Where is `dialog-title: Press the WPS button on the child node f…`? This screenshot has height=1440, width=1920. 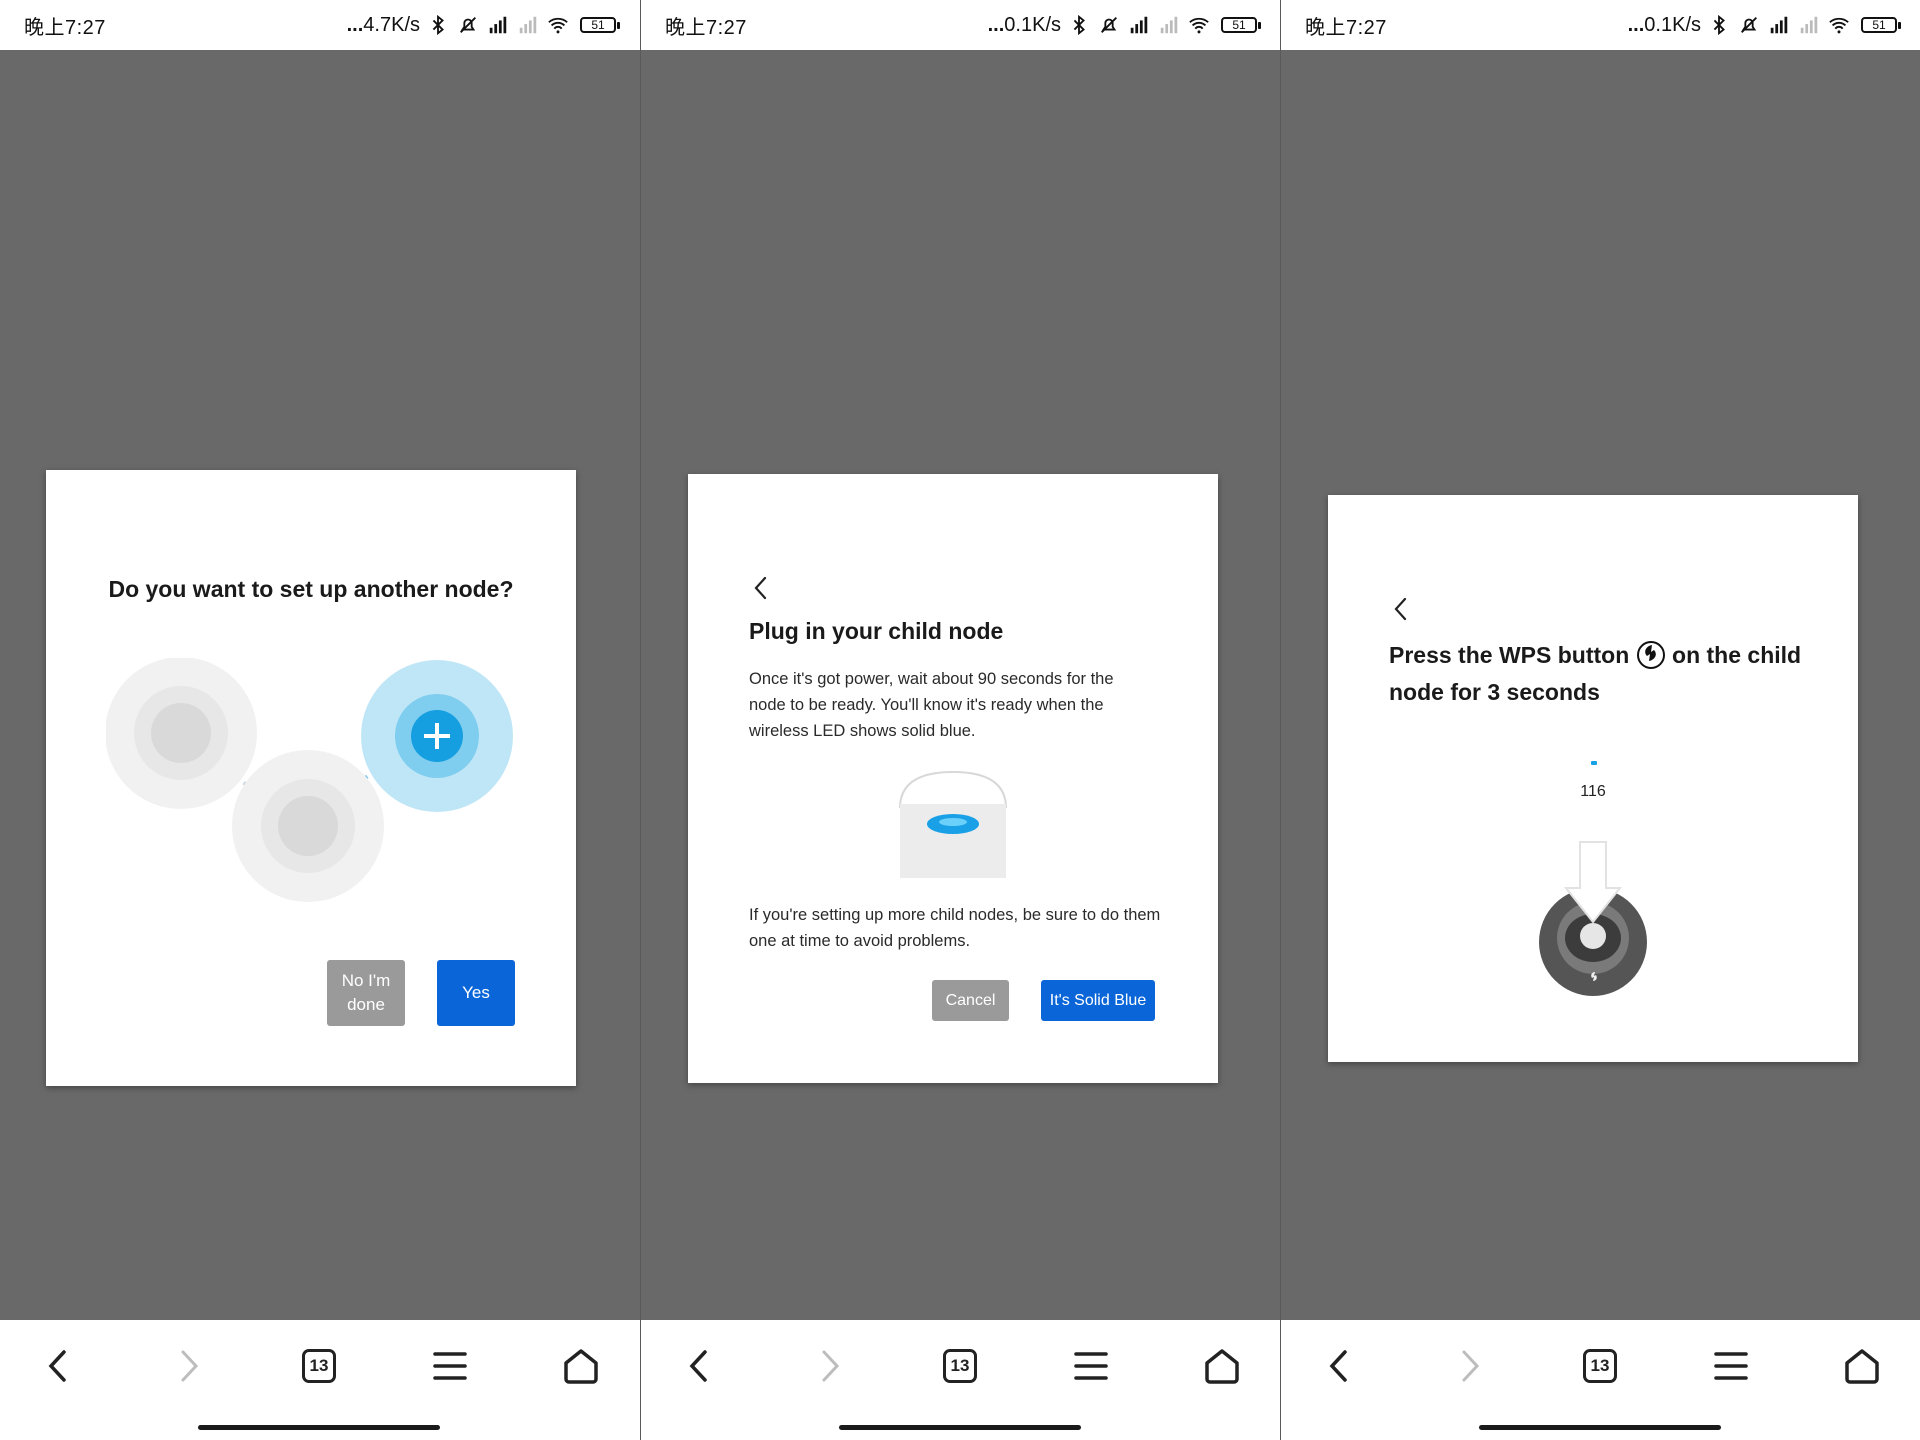 dialog-title: Press the WPS button on the child node f… is located at coordinates (1604, 674).